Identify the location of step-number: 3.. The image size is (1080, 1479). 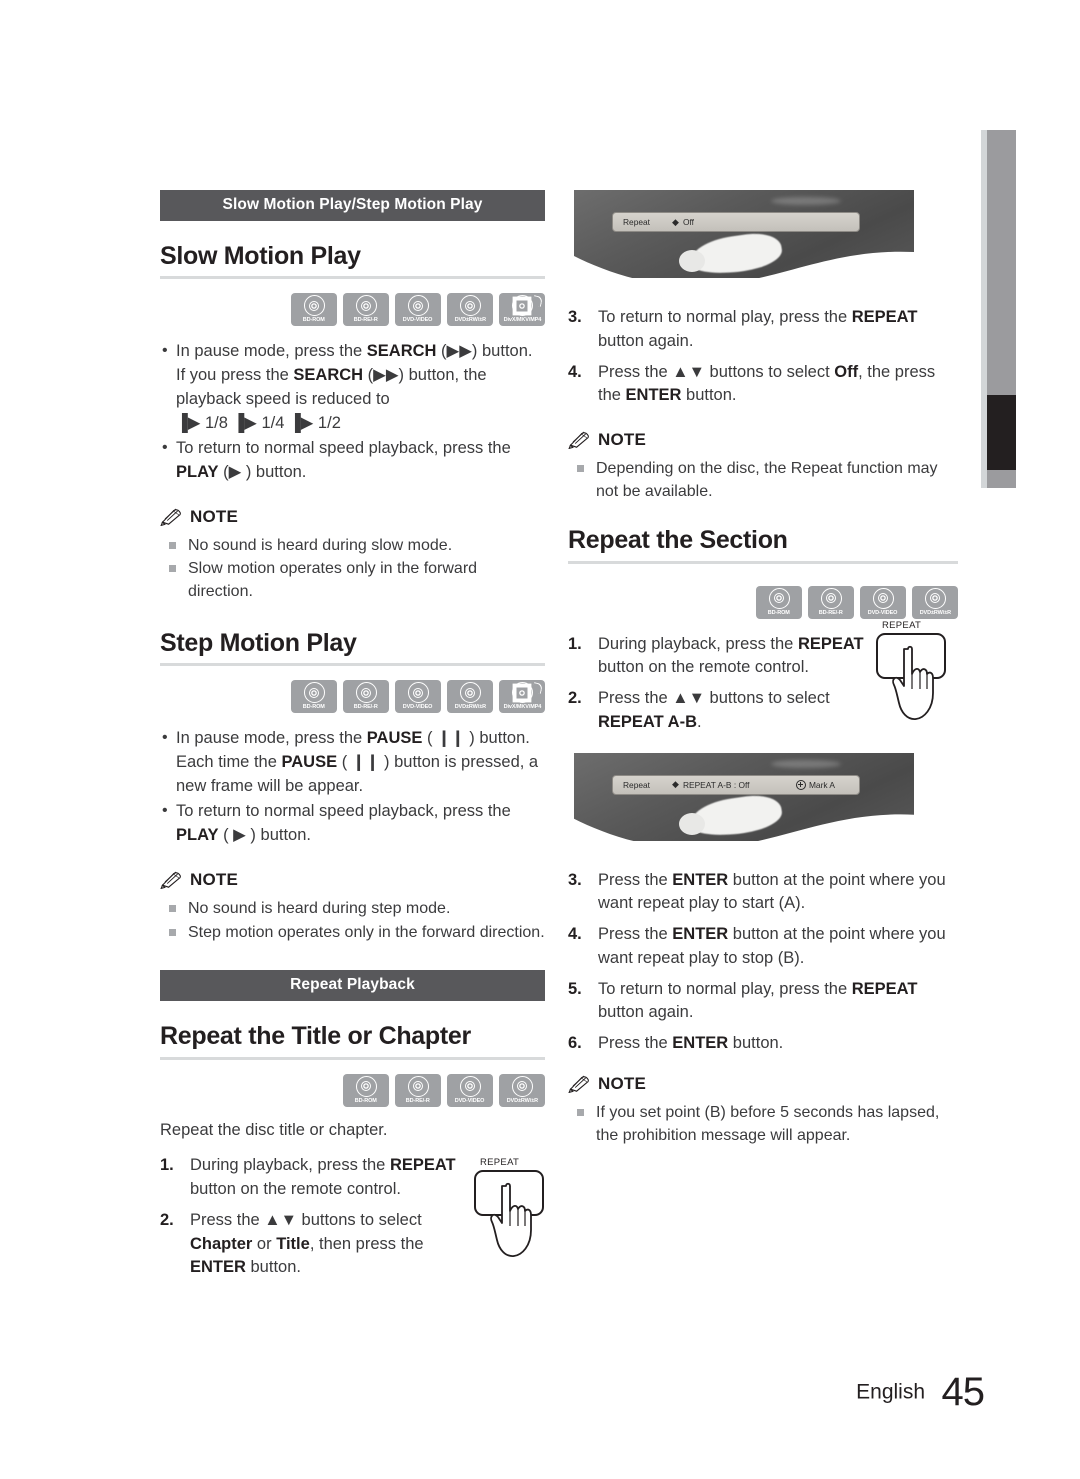
(575, 879).